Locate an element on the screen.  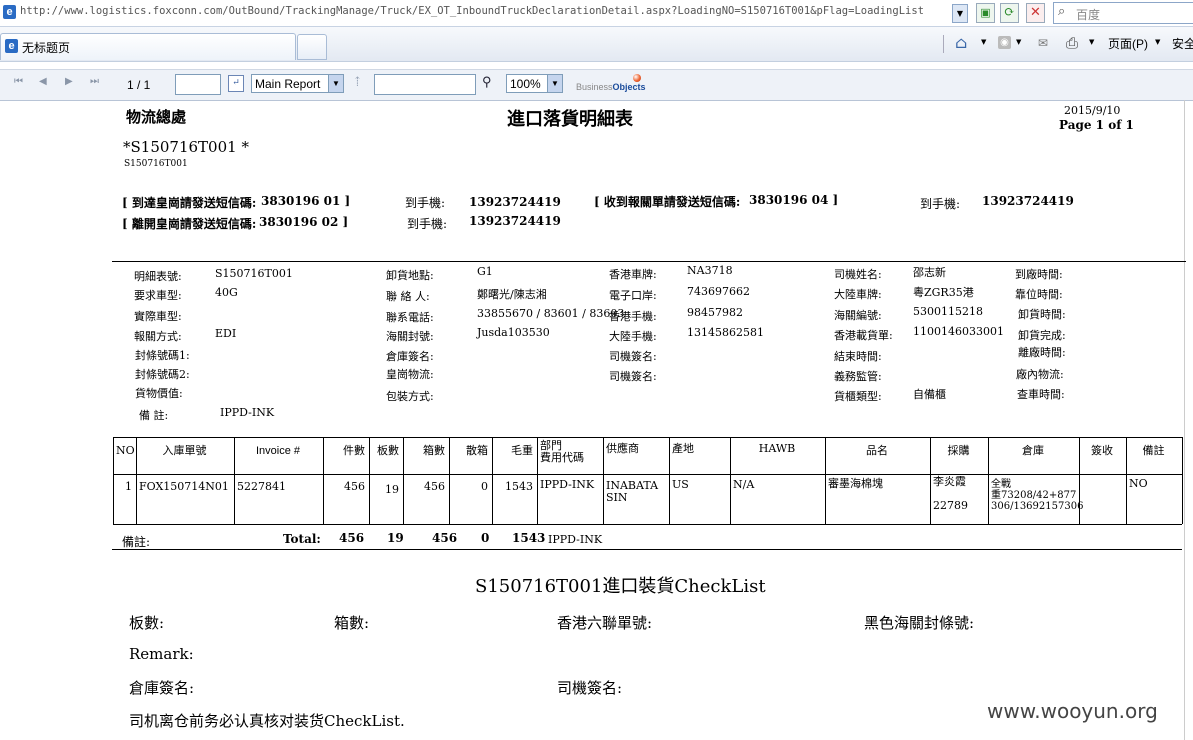
tab-current: e 无标题页 is located at coordinates (148, 46).